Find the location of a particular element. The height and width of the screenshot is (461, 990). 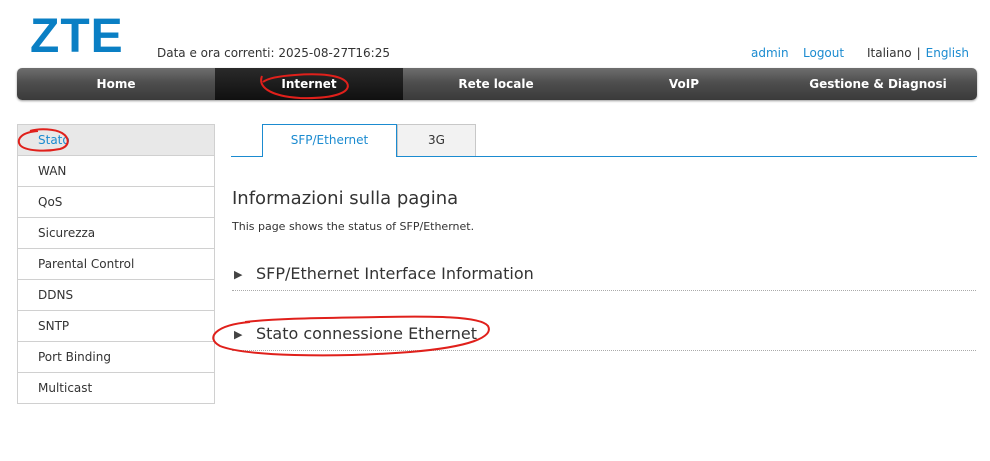

page-title: Informazioni sulla pagina is located at coordinates (345, 198).